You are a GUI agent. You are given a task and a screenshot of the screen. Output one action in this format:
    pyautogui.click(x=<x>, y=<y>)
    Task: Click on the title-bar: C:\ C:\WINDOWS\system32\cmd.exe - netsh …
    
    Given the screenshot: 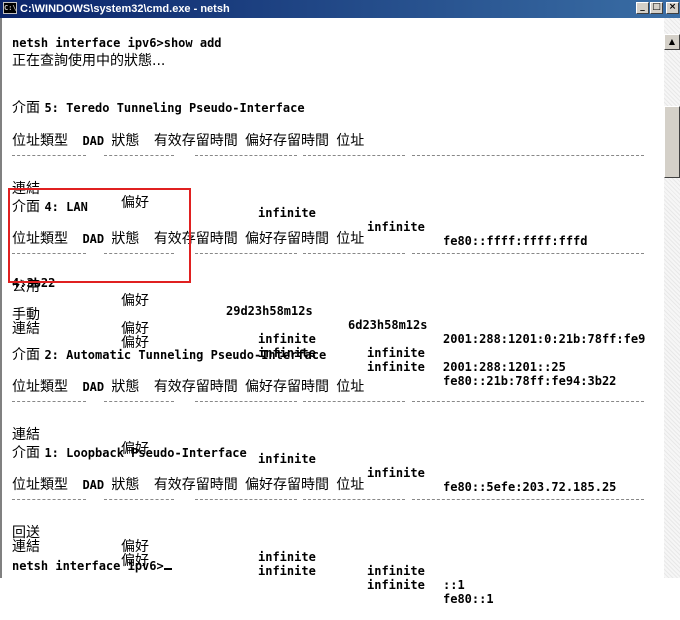 What is the action you would take?
    pyautogui.click(x=340, y=9)
    